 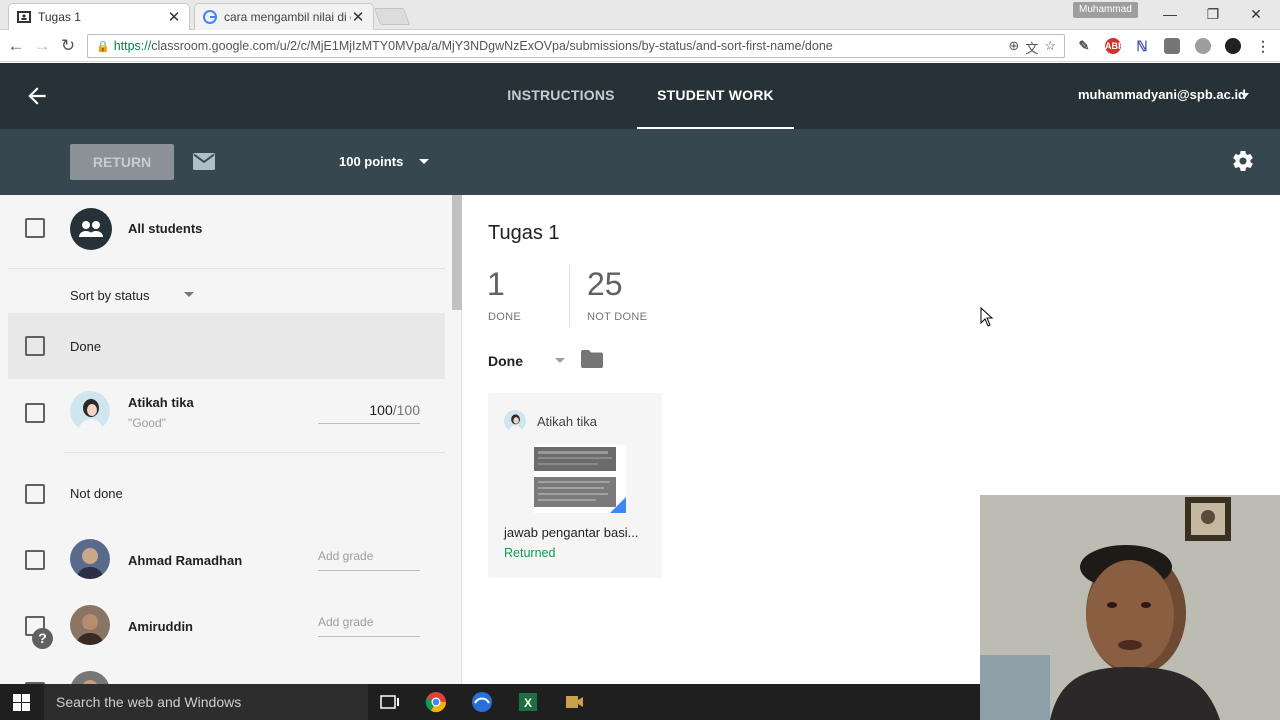 I want to click on points-dropdown-icon, so click(x=424, y=161).